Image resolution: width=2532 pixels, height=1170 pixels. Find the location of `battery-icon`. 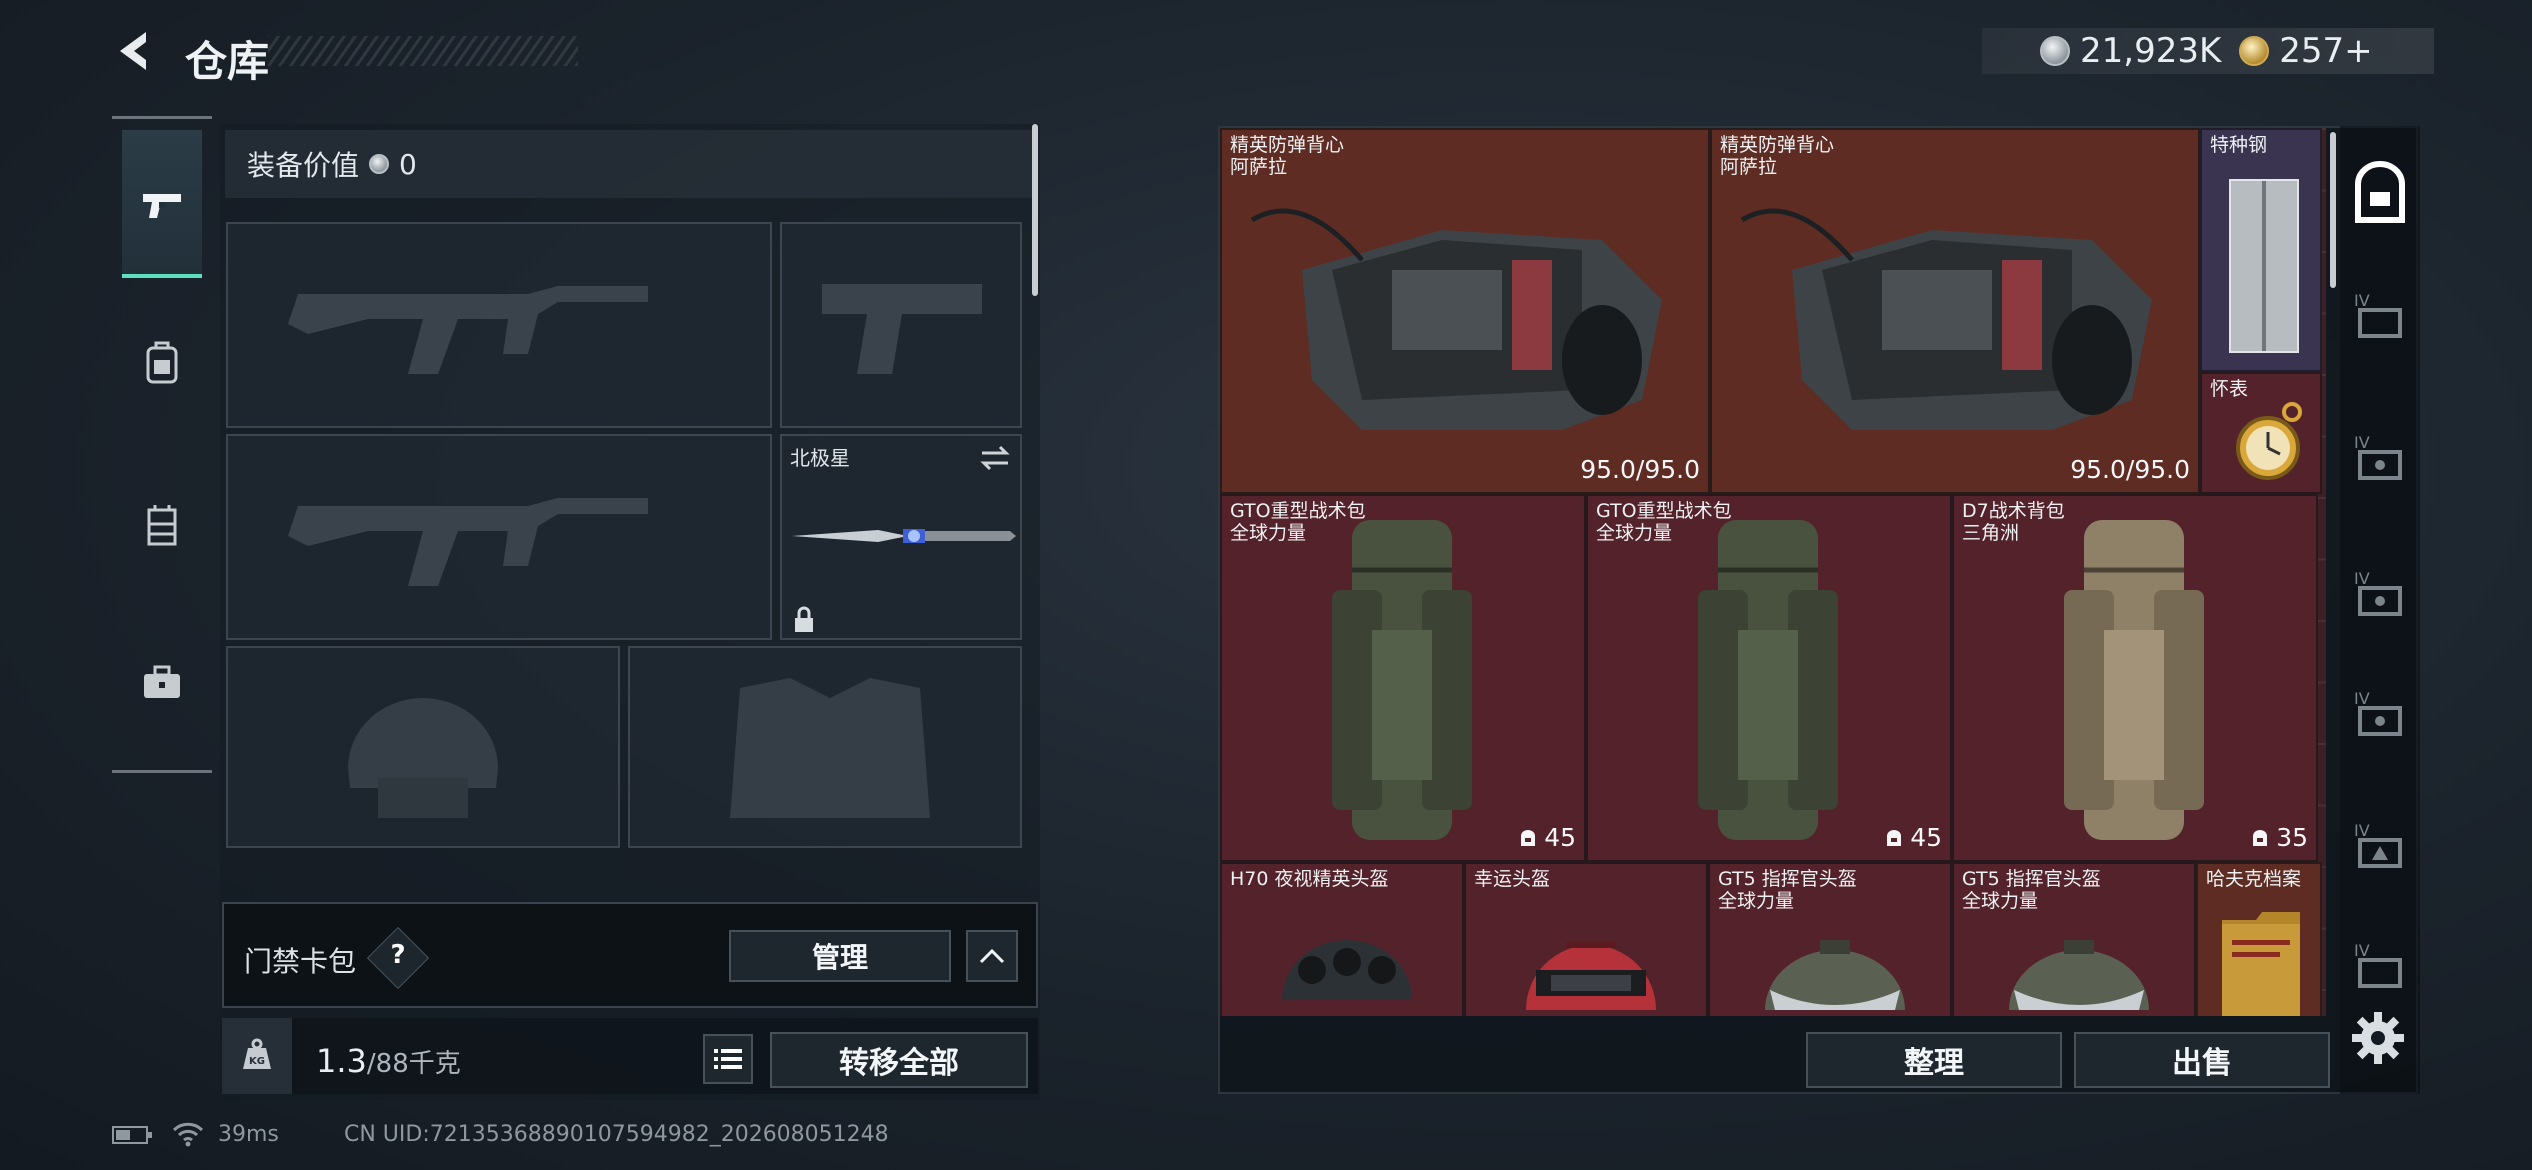

battery-icon is located at coordinates (132, 1135).